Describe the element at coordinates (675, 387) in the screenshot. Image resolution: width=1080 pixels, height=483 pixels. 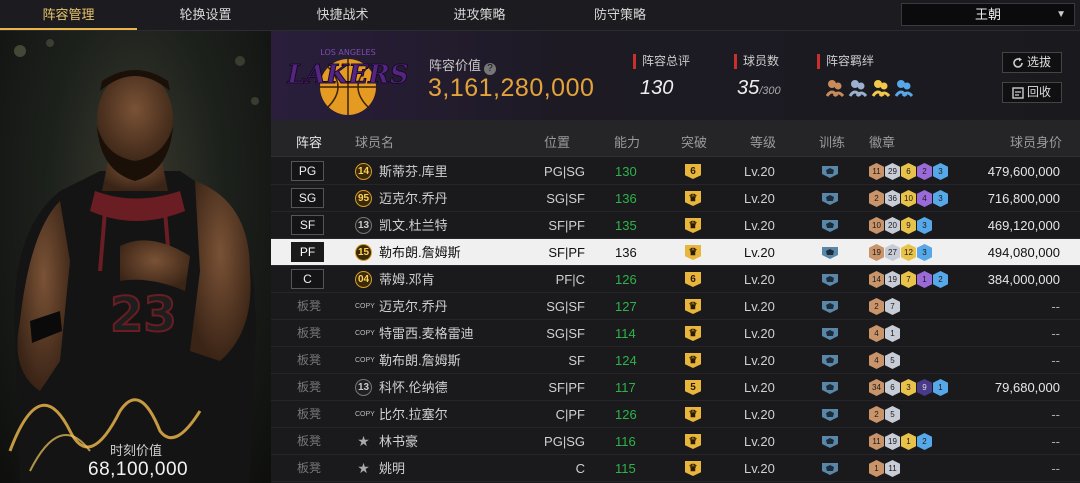
I see `table-row: 板凳 13 科怀.伦纳德 SF|PF 117 5 Lv.20 34 6 3 9 1 79,680,000` at that location.